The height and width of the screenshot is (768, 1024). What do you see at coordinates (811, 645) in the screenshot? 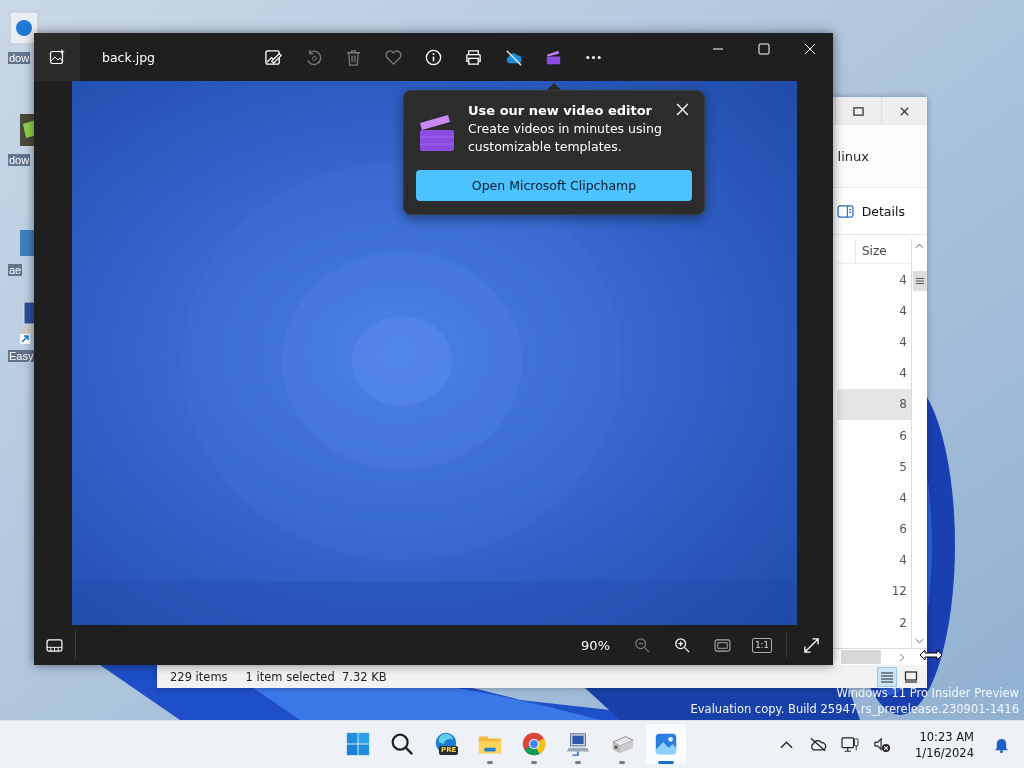
I see `fullscreen-icon` at bounding box center [811, 645].